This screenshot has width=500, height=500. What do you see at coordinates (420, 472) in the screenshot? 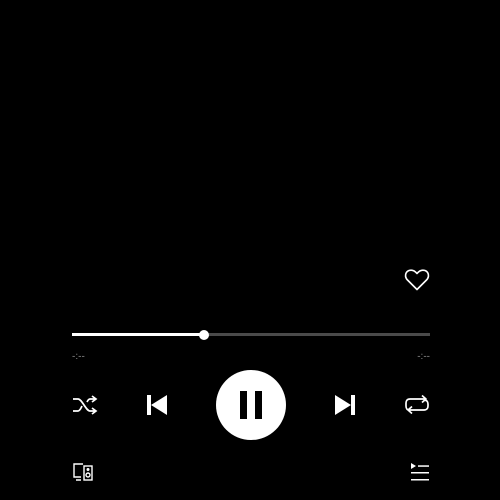
I see `queue-icon` at bounding box center [420, 472].